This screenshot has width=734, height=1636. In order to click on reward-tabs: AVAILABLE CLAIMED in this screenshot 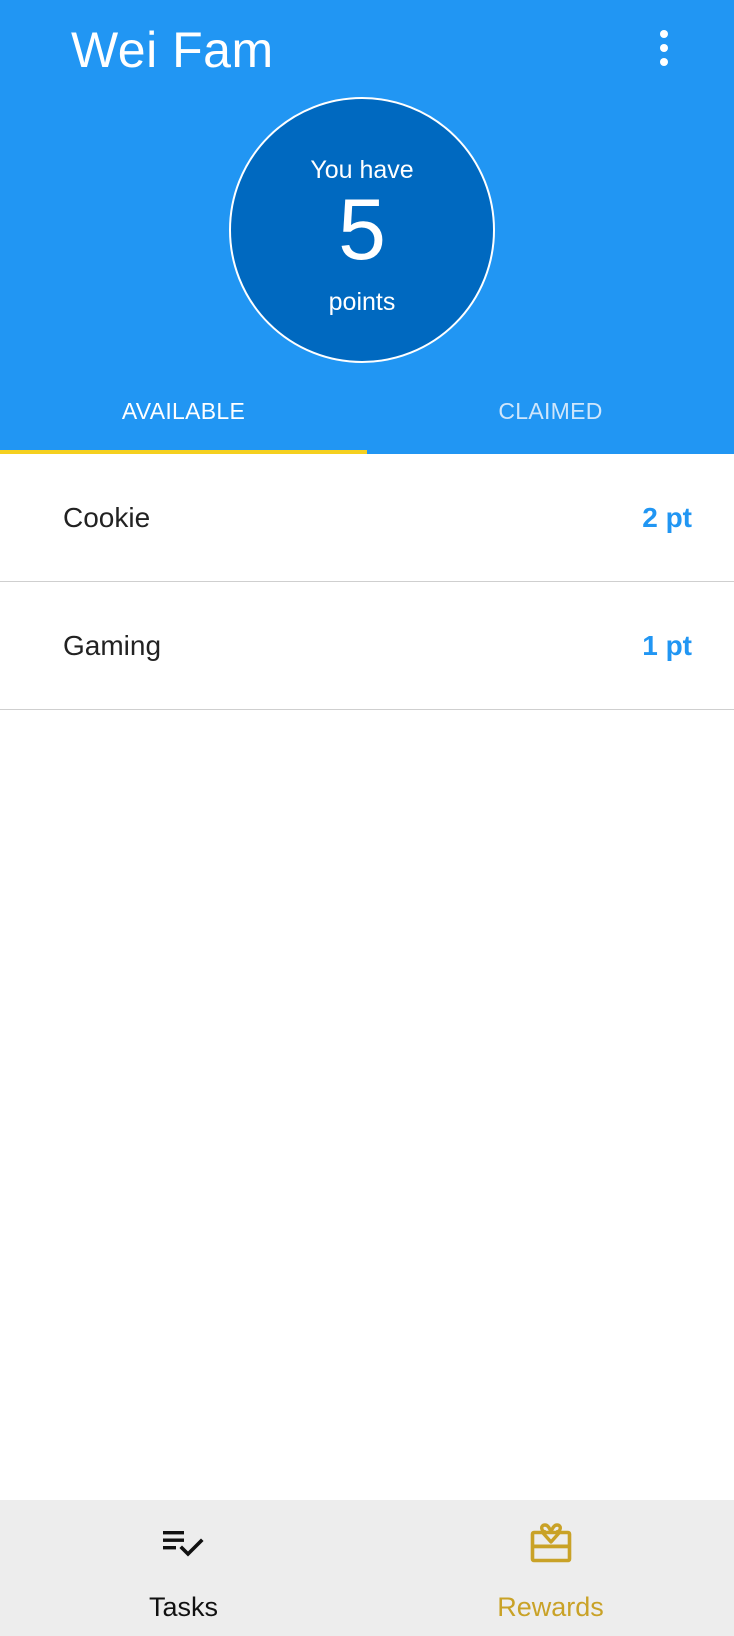, I will do `click(367, 411)`.